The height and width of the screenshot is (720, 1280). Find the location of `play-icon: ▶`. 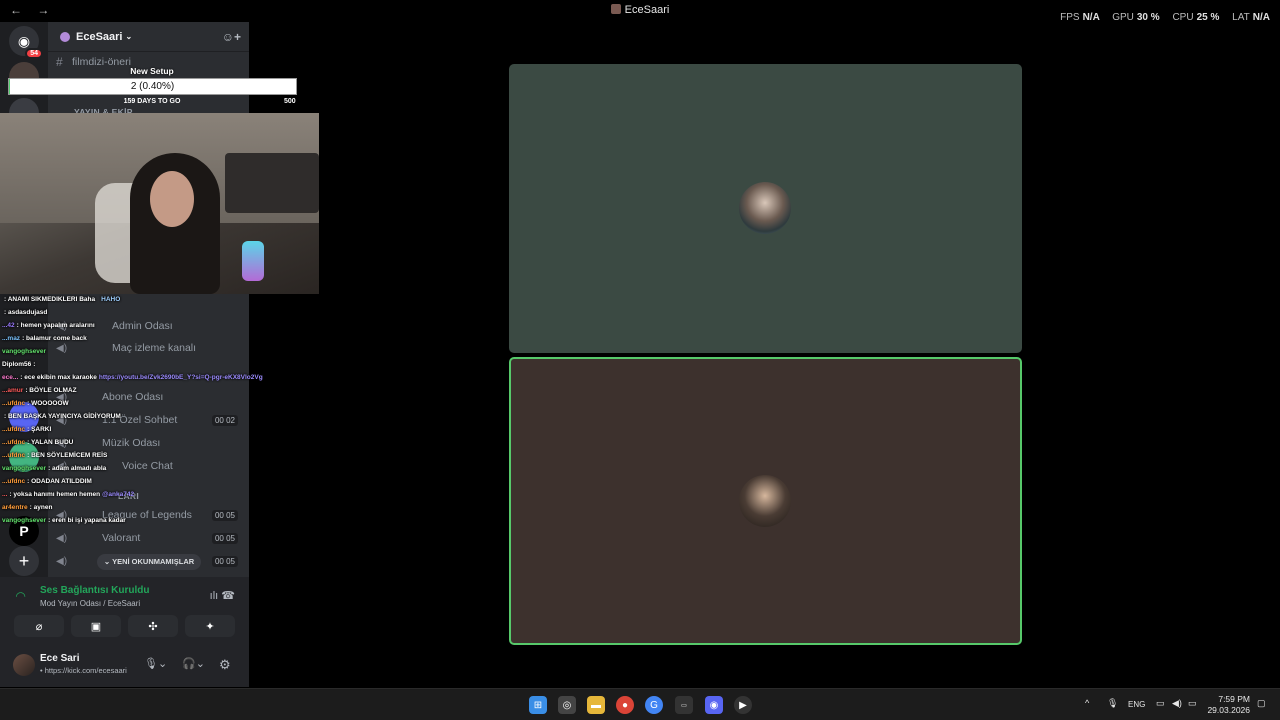

play-icon: ▶ is located at coordinates (743, 705).